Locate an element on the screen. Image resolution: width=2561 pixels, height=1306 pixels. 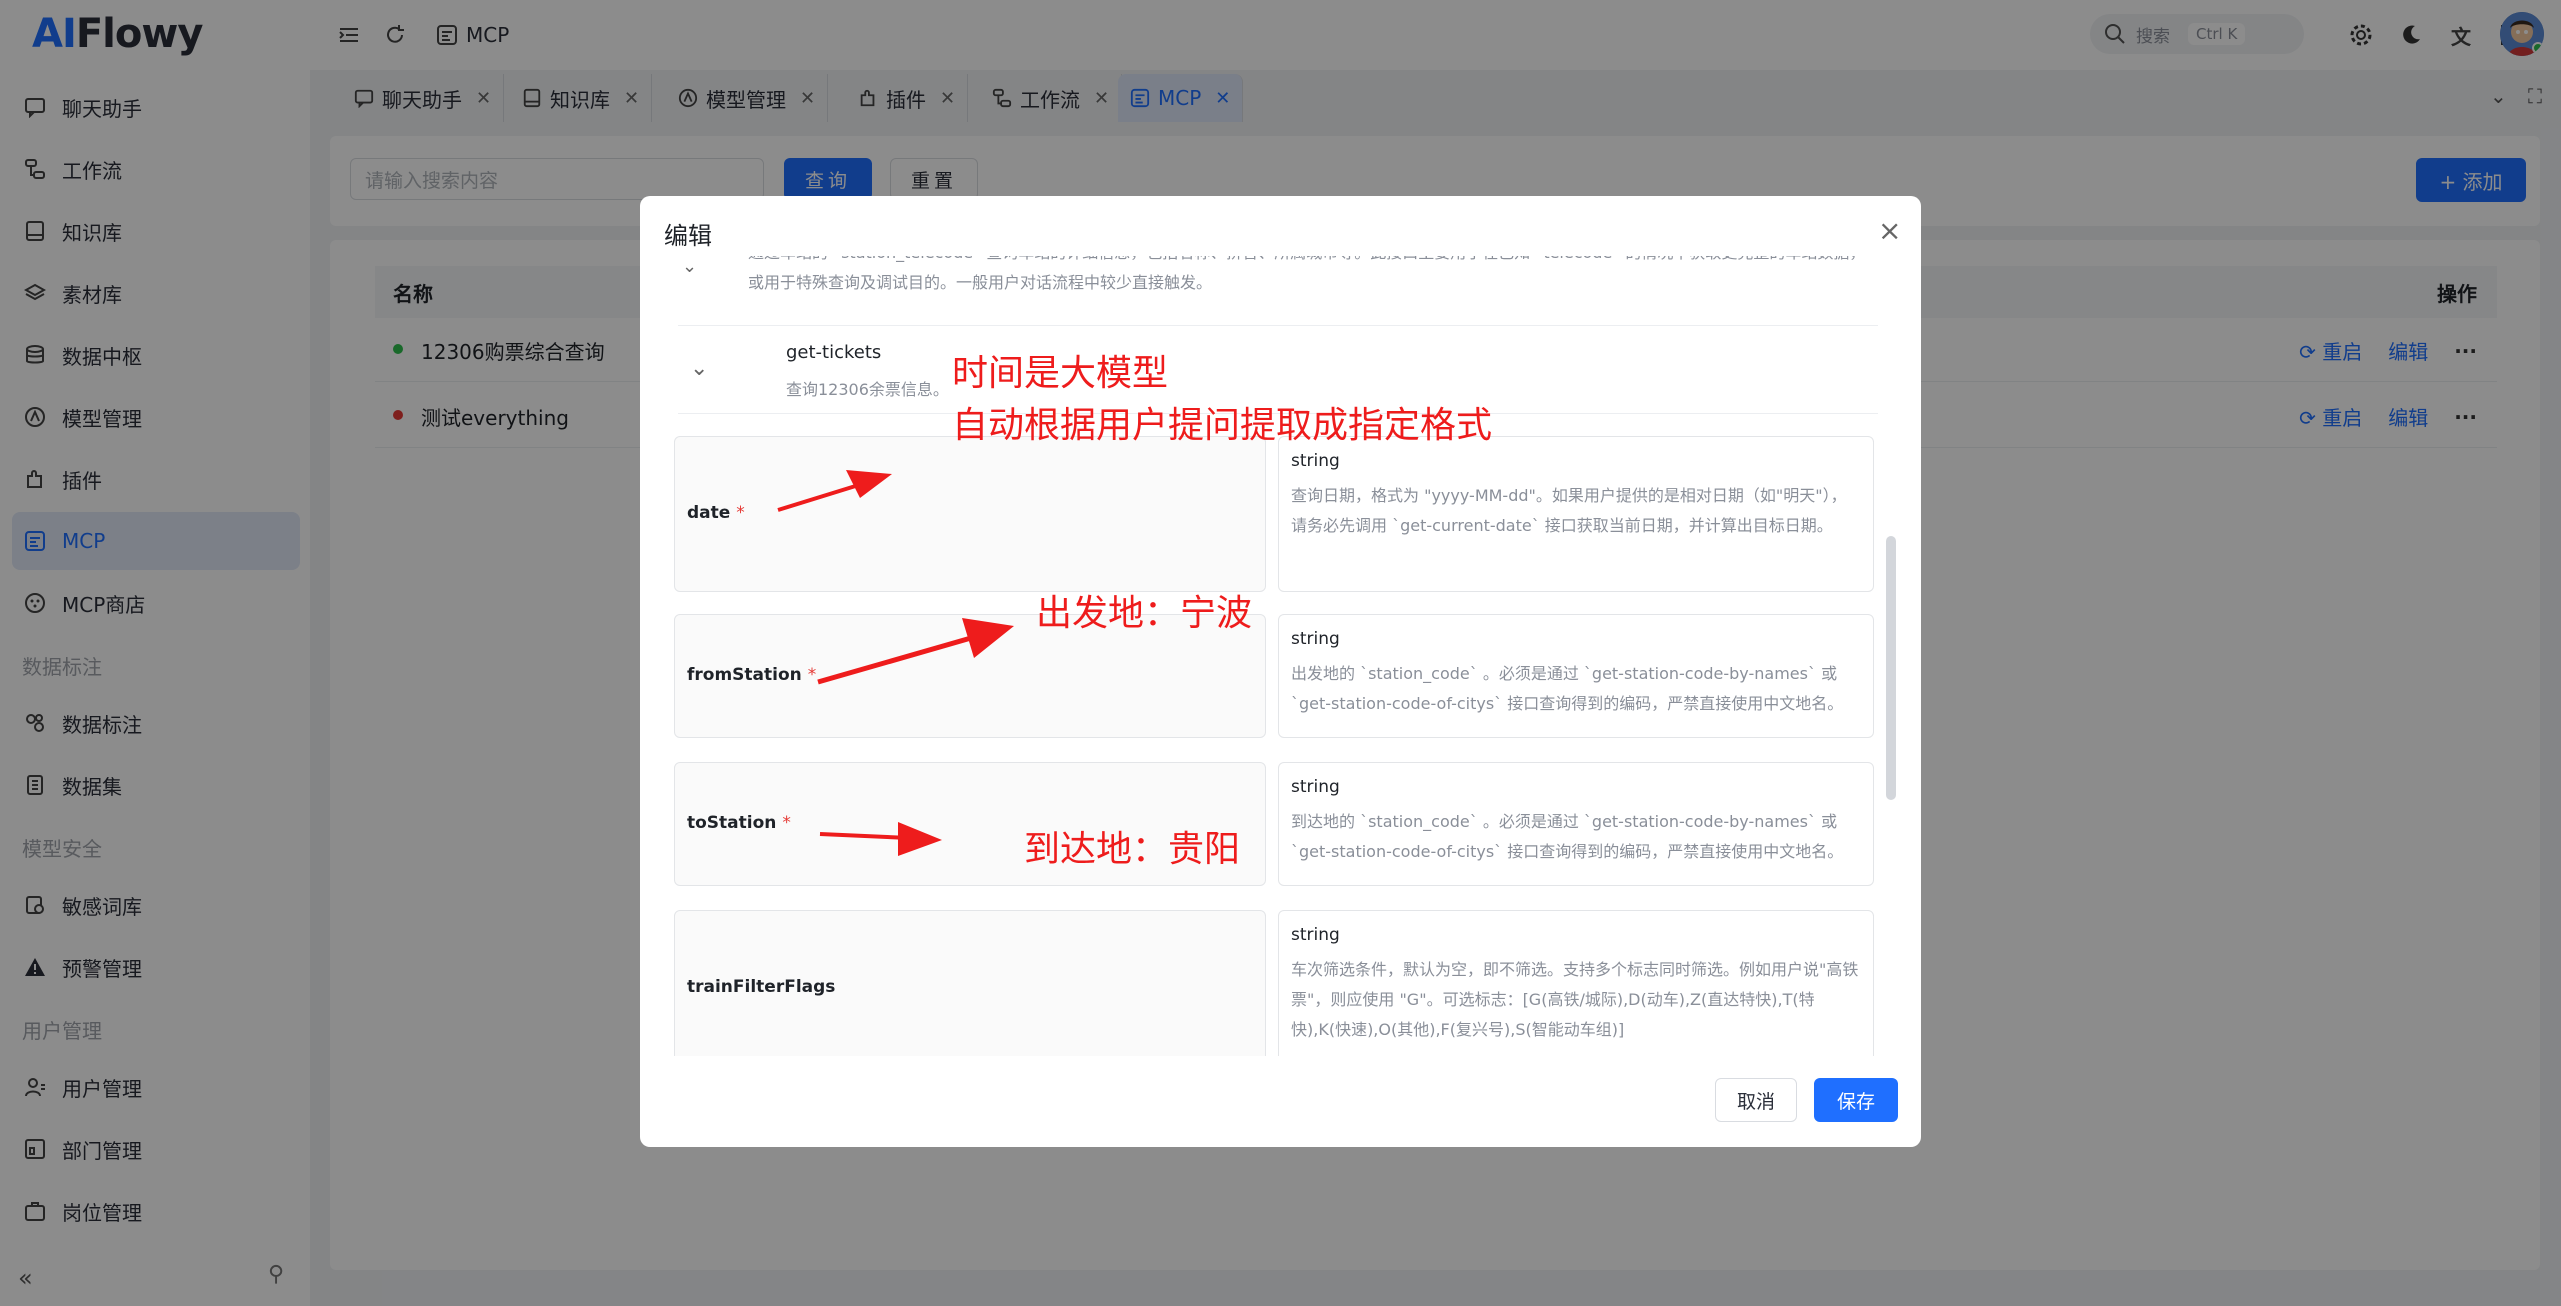
param-name: date * is located at coordinates (716, 513).